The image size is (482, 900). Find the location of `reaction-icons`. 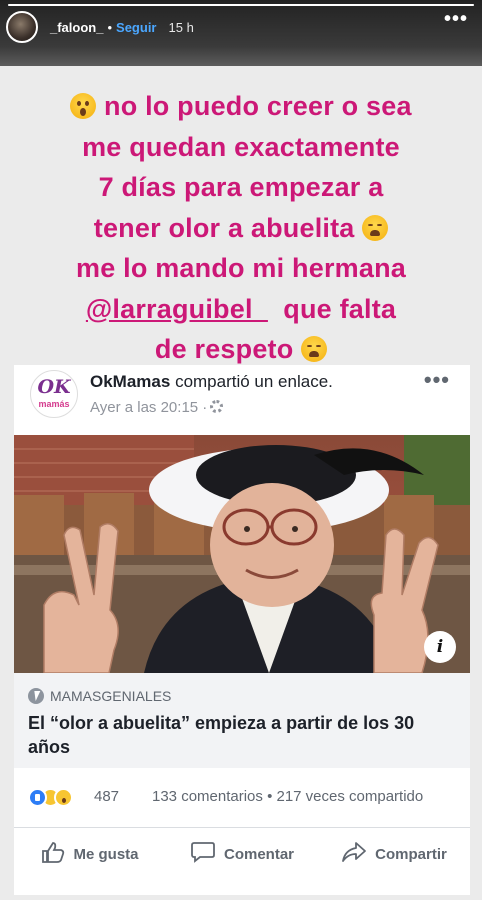

reaction-icons is located at coordinates (50, 798).